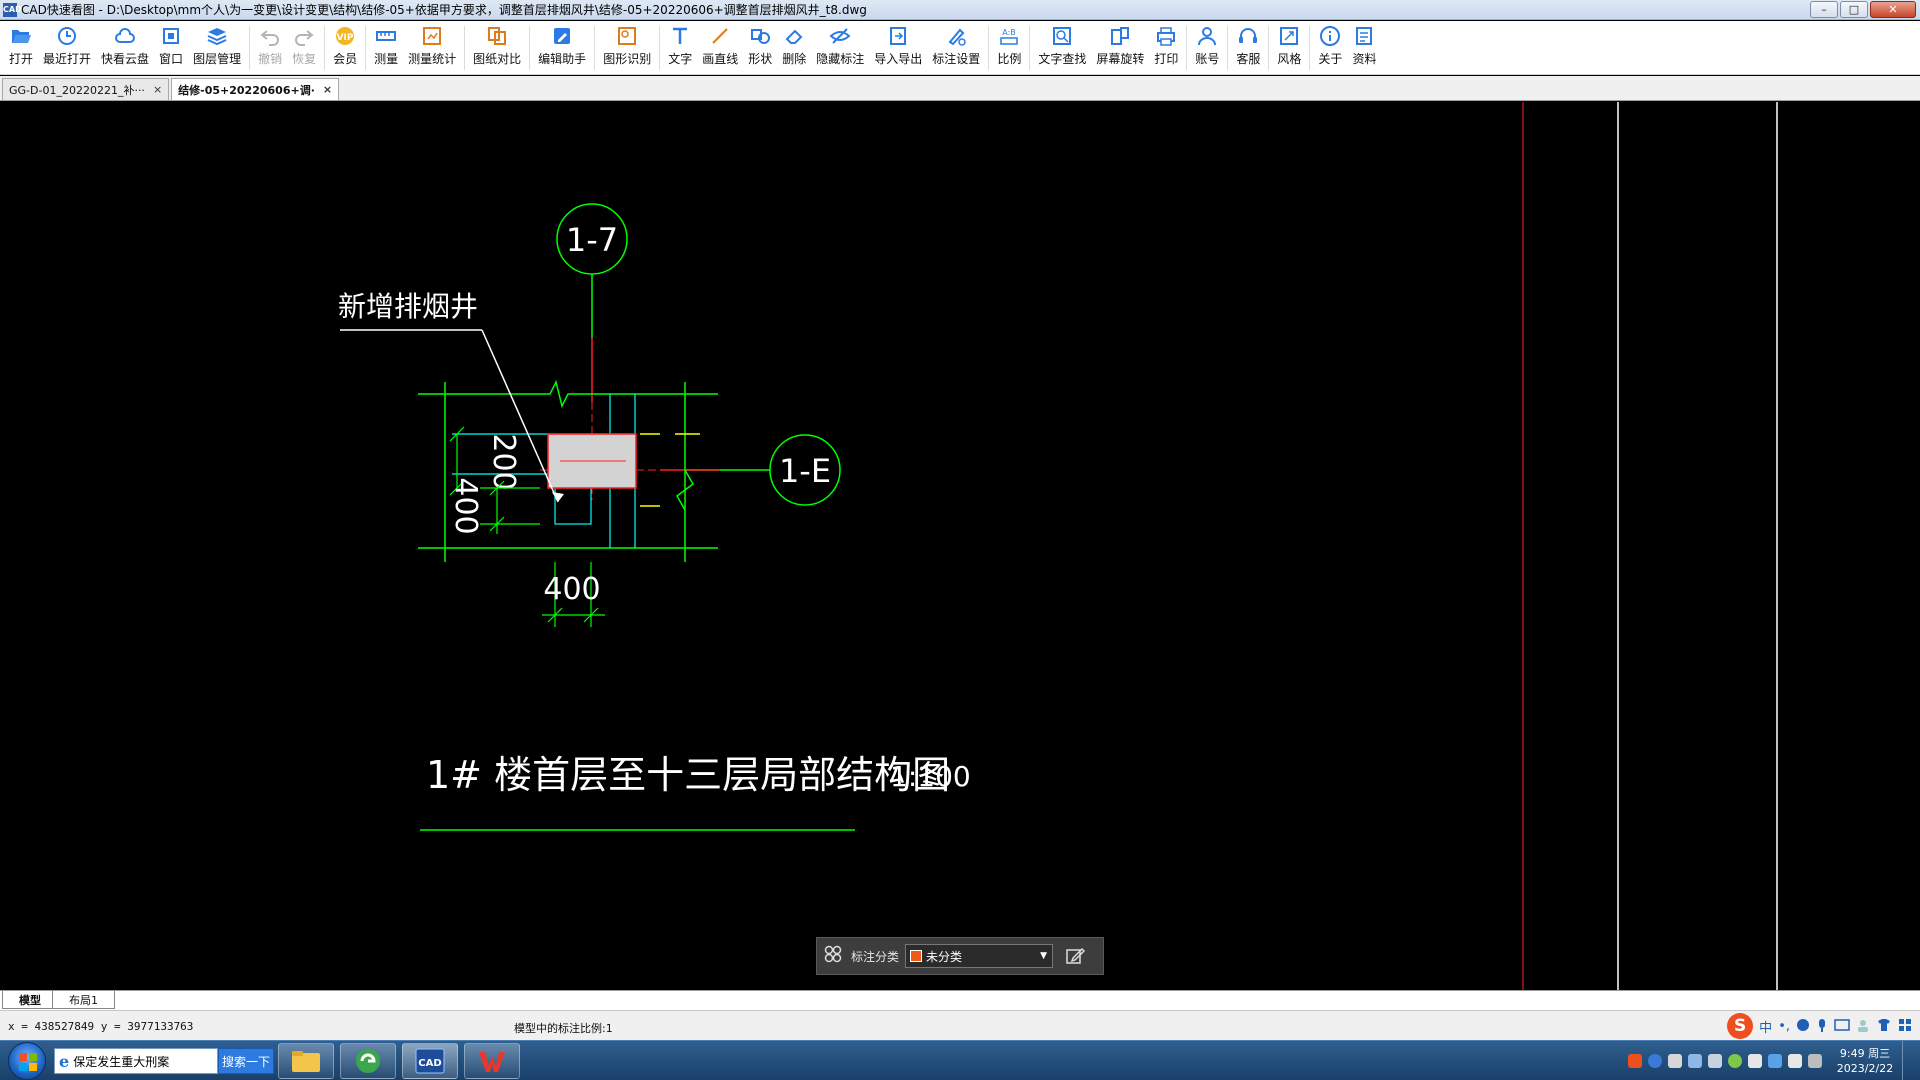 Image resolution: width=1920 pixels, height=1080 pixels. Describe the element at coordinates (1715, 1061) in the screenshot. I see `cloud-tray-icon` at that location.